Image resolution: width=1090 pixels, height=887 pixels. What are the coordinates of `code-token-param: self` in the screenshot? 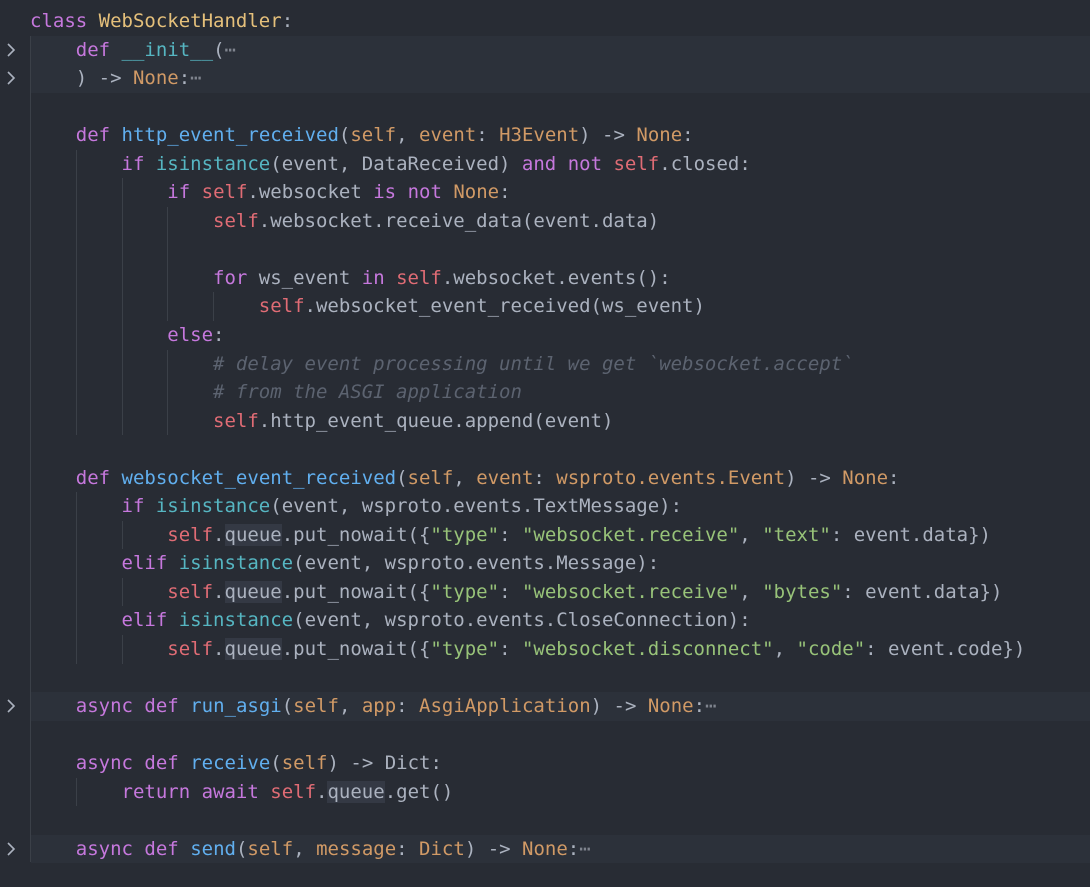 It's located at (316, 706).